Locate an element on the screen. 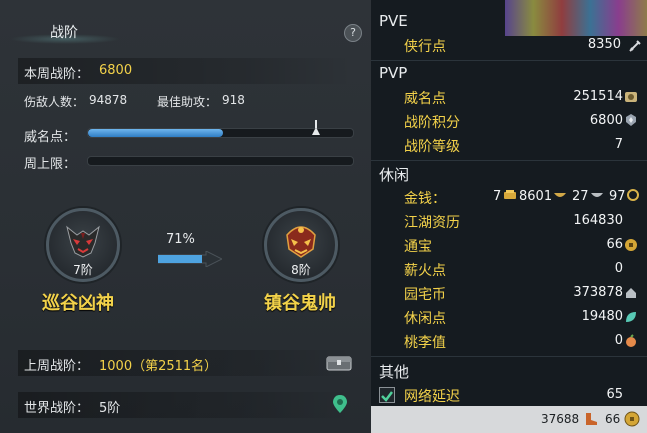 The width and height of the screenshot is (647, 433). gold-ingot-icon is located at coordinates (510, 194).